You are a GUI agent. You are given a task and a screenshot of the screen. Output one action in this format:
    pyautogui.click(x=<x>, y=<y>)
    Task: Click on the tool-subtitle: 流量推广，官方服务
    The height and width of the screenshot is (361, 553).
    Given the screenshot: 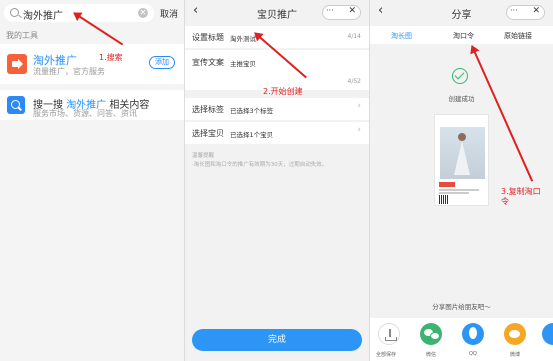 What is the action you would take?
    pyautogui.click(x=69, y=71)
    